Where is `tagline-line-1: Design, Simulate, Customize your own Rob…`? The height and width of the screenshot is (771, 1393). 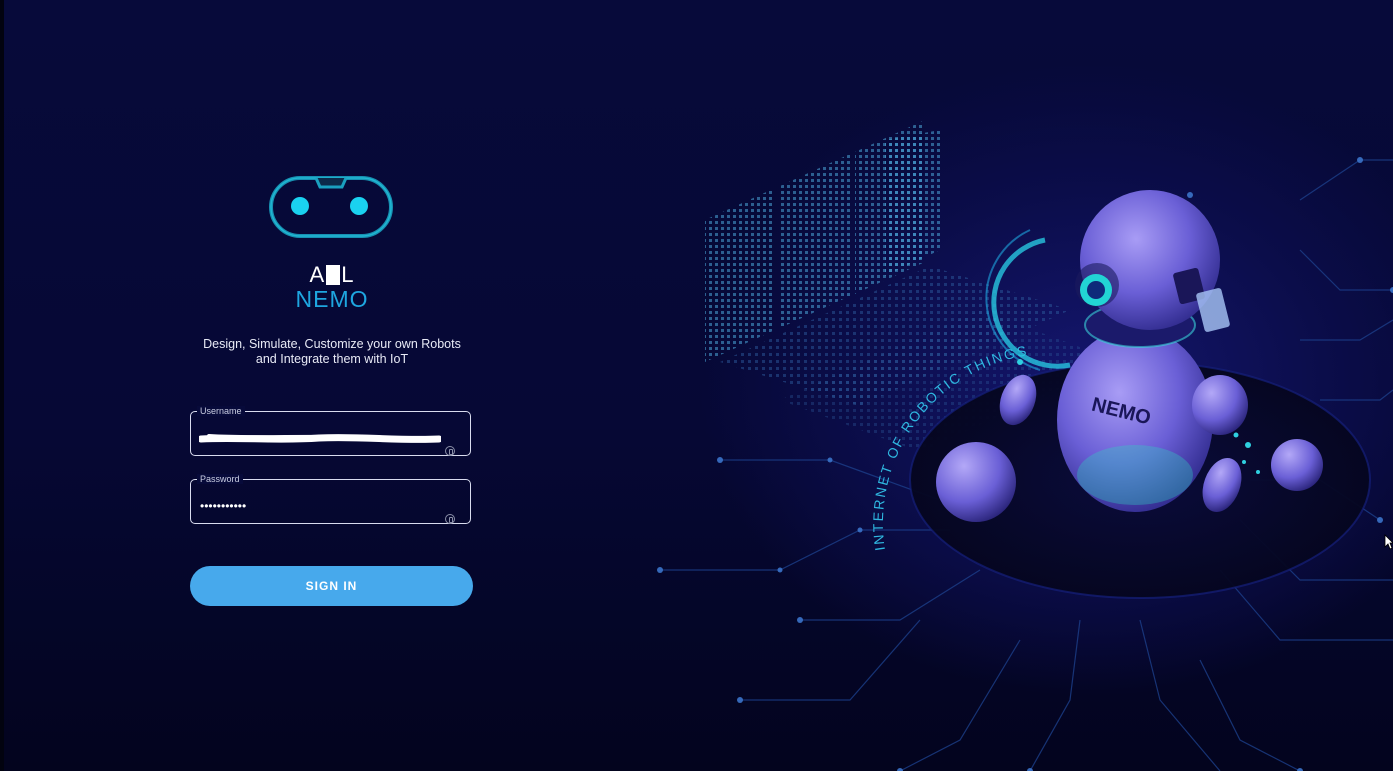 tagline-line-1: Design, Simulate, Customize your own Rob… is located at coordinates (332, 344).